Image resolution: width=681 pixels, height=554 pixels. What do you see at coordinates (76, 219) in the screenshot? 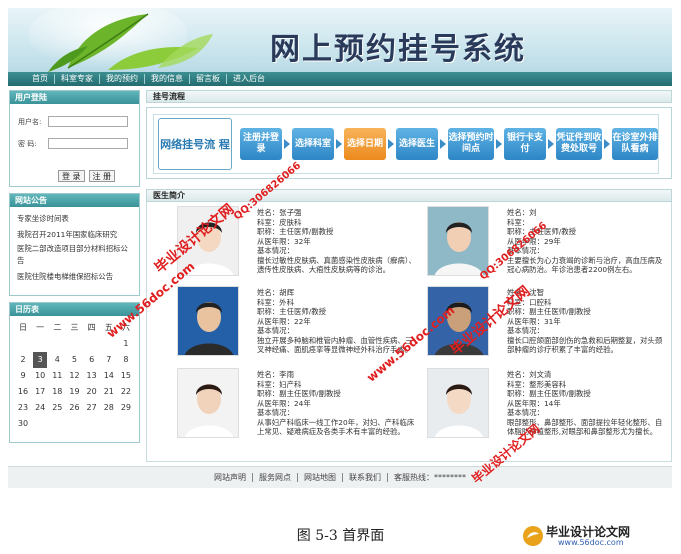
I see `notice-item: 专家坐诊时间表` at bounding box center [76, 219].